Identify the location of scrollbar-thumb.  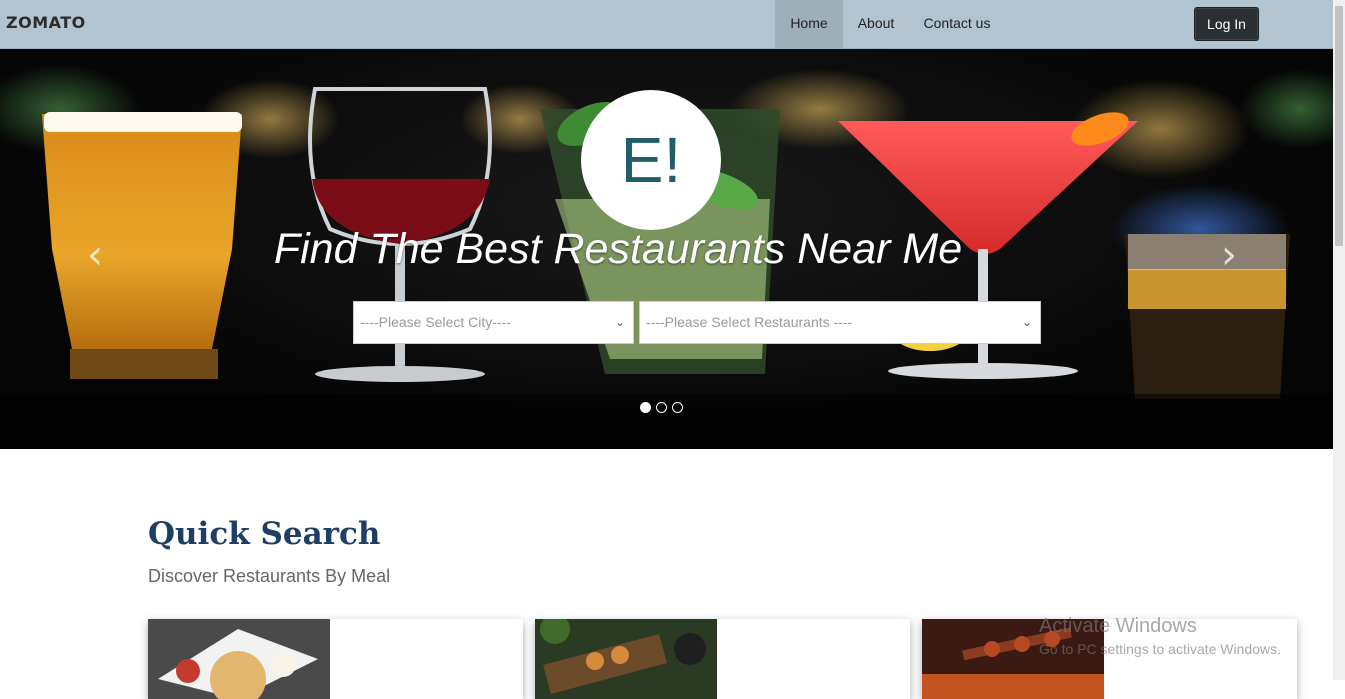
(1339, 126).